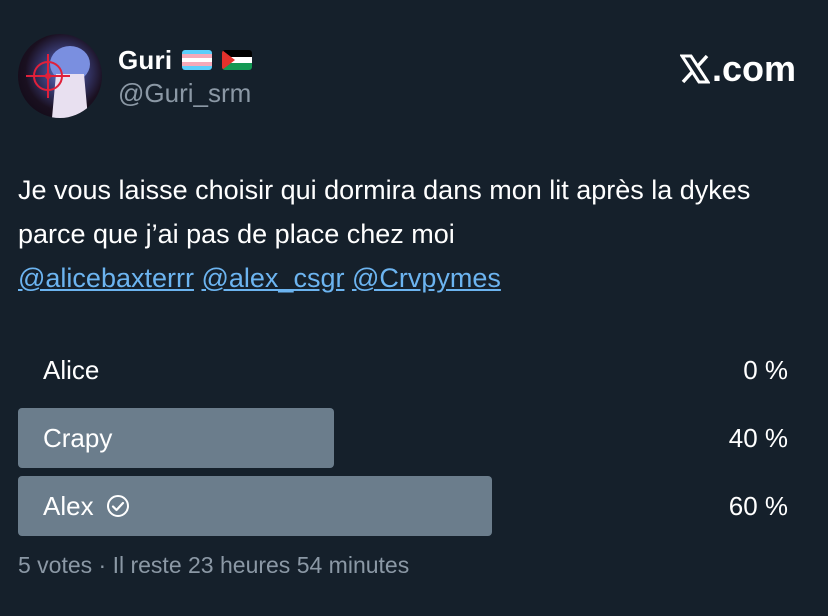 Image resolution: width=828 pixels, height=616 pixels. I want to click on poll-option-alice: Alice 0 %, so click(403, 370).